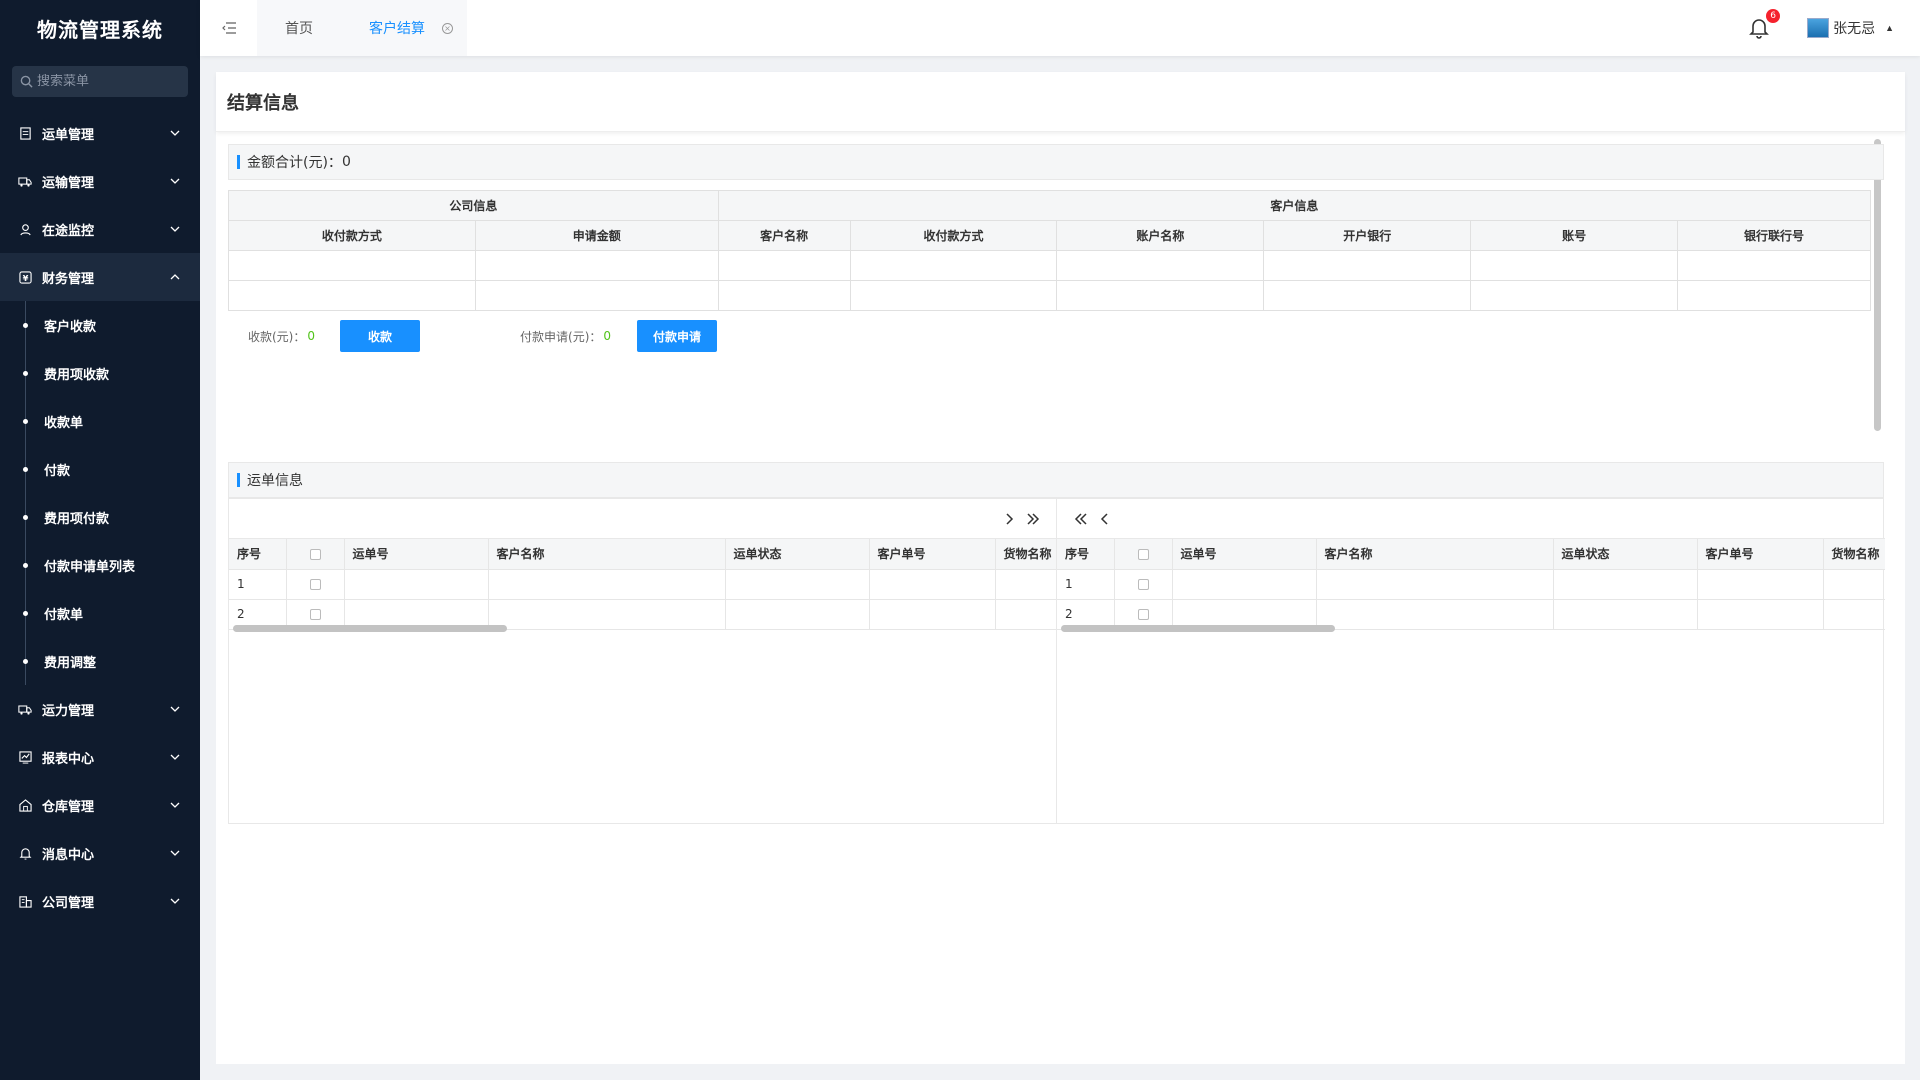 This screenshot has width=1920, height=1080. I want to click on menu-transport: 运输管理, so click(100, 181).